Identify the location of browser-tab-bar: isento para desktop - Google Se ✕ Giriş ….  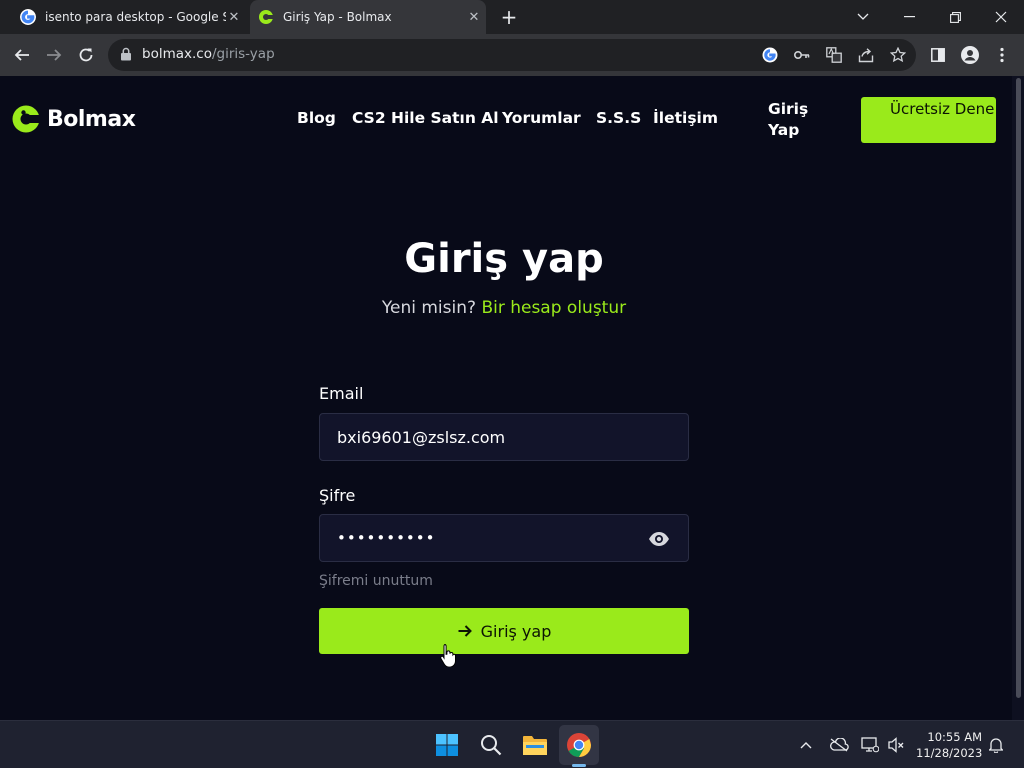
(512, 17).